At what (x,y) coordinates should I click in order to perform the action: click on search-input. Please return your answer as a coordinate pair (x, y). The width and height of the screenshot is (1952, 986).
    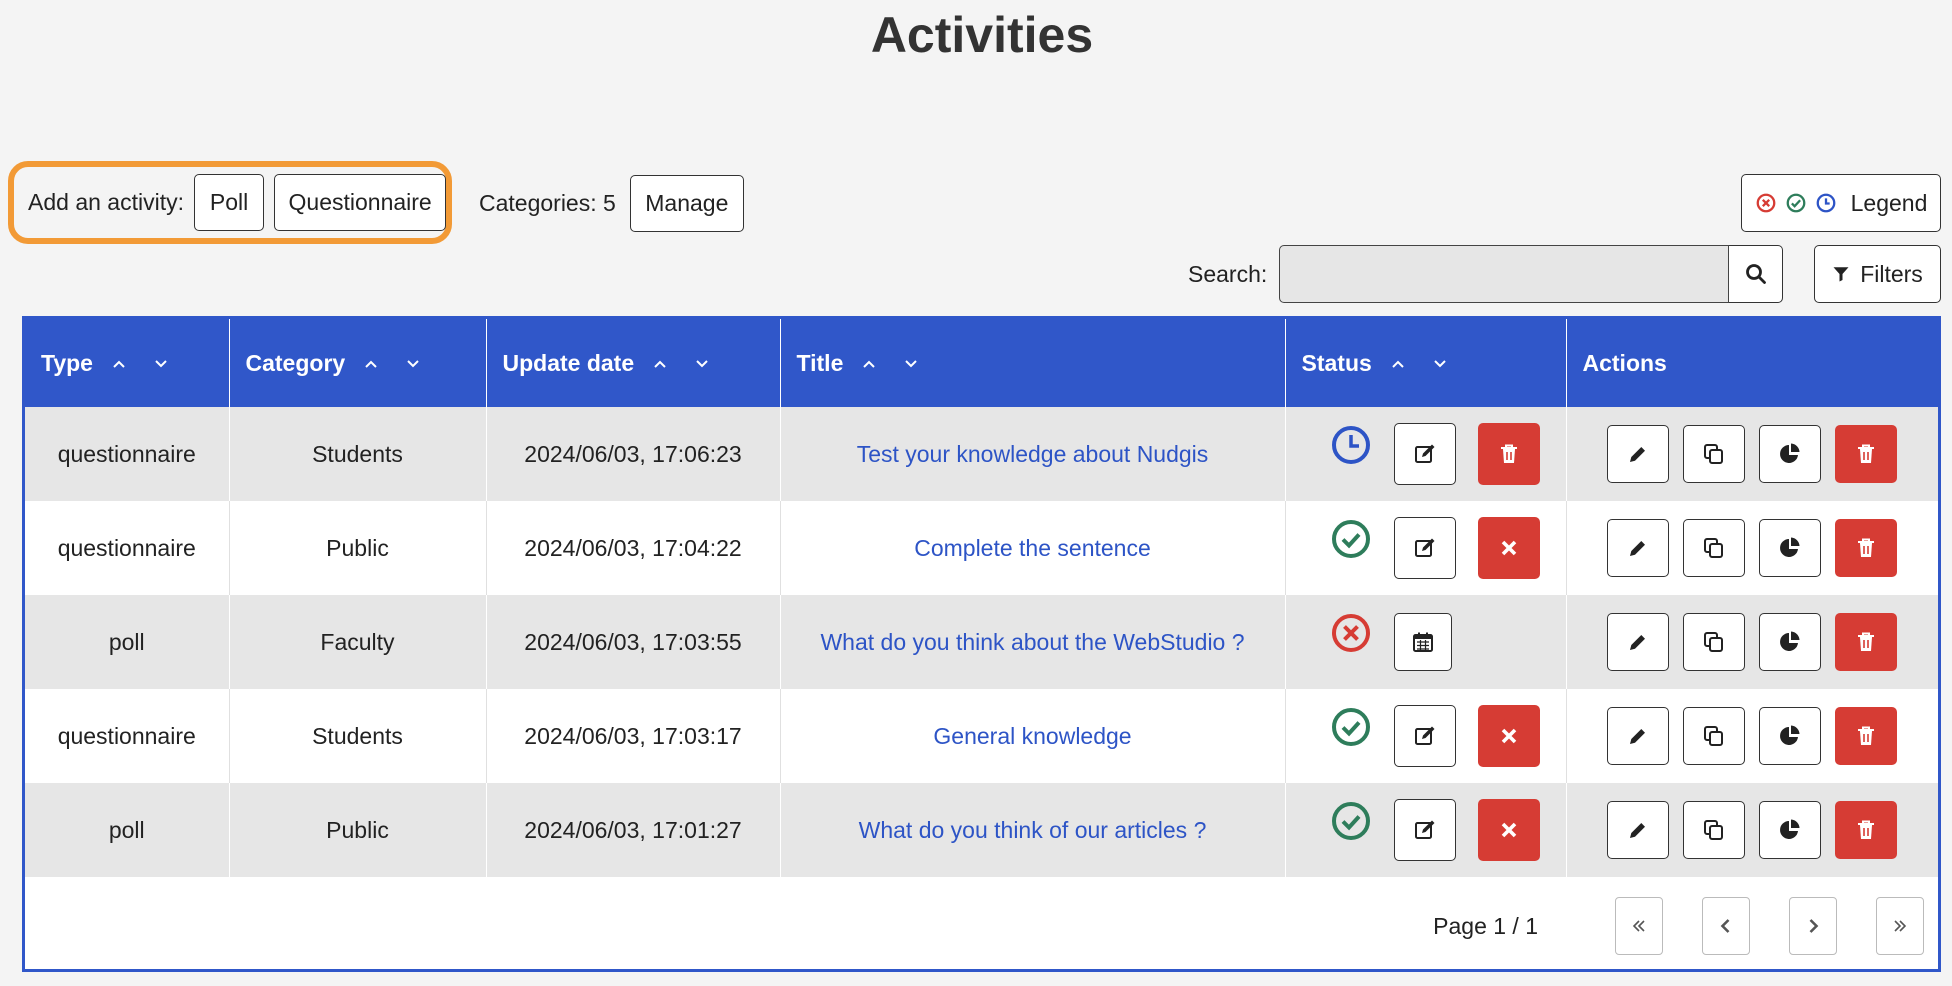
    Looking at the image, I should click on (1504, 274).